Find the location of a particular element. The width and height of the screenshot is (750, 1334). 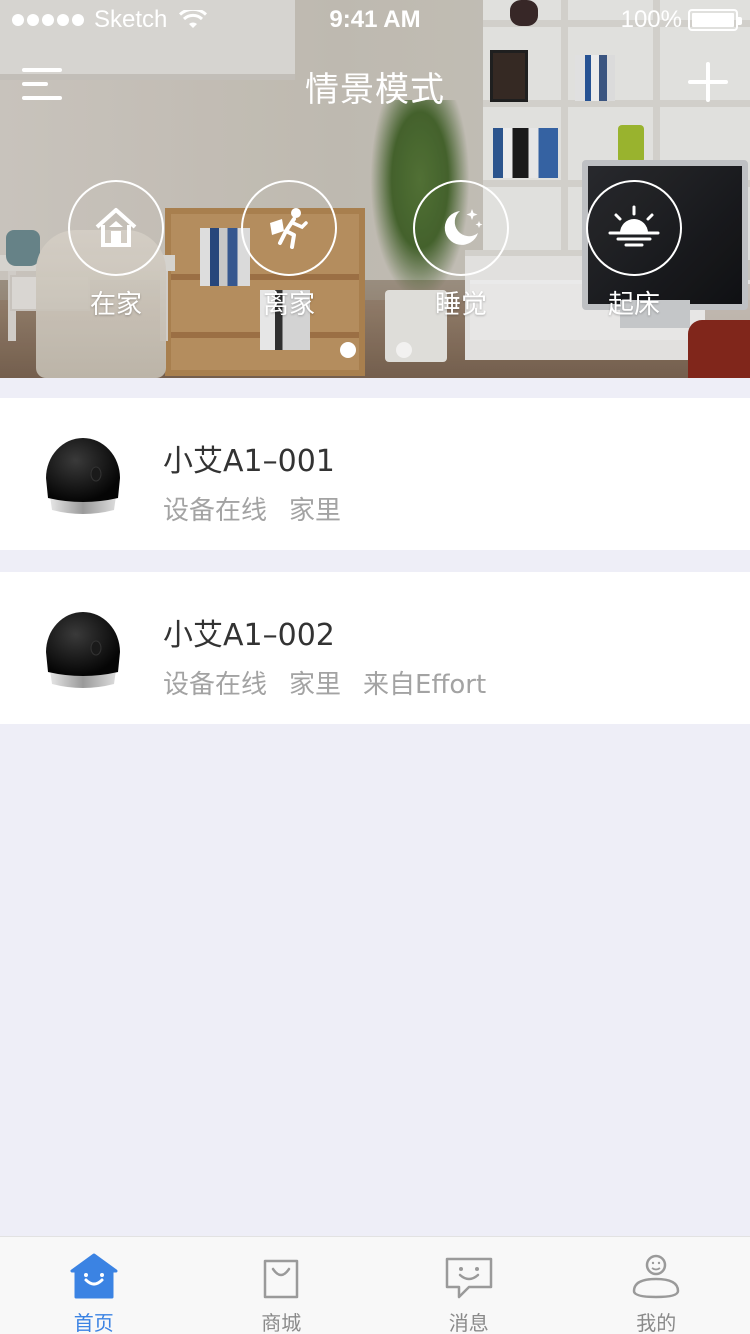

page-dot-active is located at coordinates (348, 350).